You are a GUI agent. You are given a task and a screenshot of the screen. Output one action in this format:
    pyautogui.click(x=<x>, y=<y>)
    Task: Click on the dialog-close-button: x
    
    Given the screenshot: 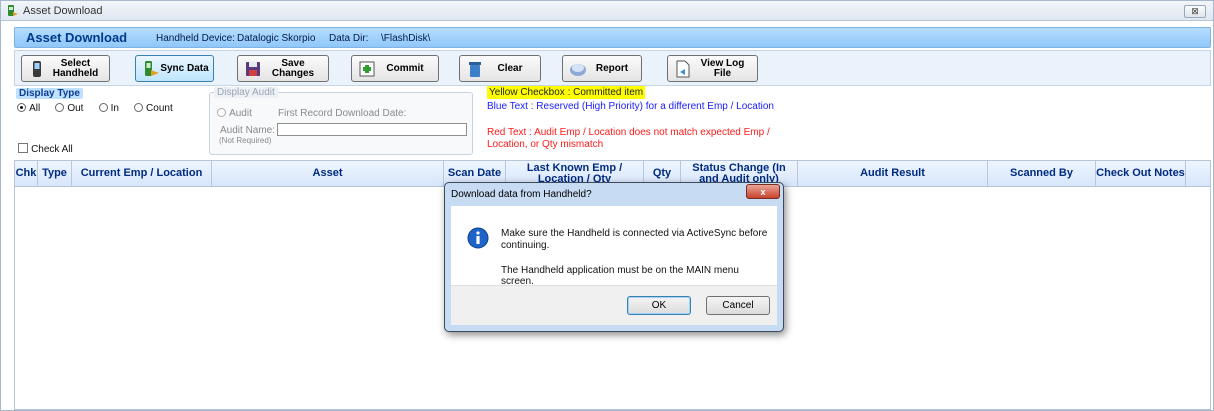 What is the action you would take?
    pyautogui.click(x=763, y=191)
    